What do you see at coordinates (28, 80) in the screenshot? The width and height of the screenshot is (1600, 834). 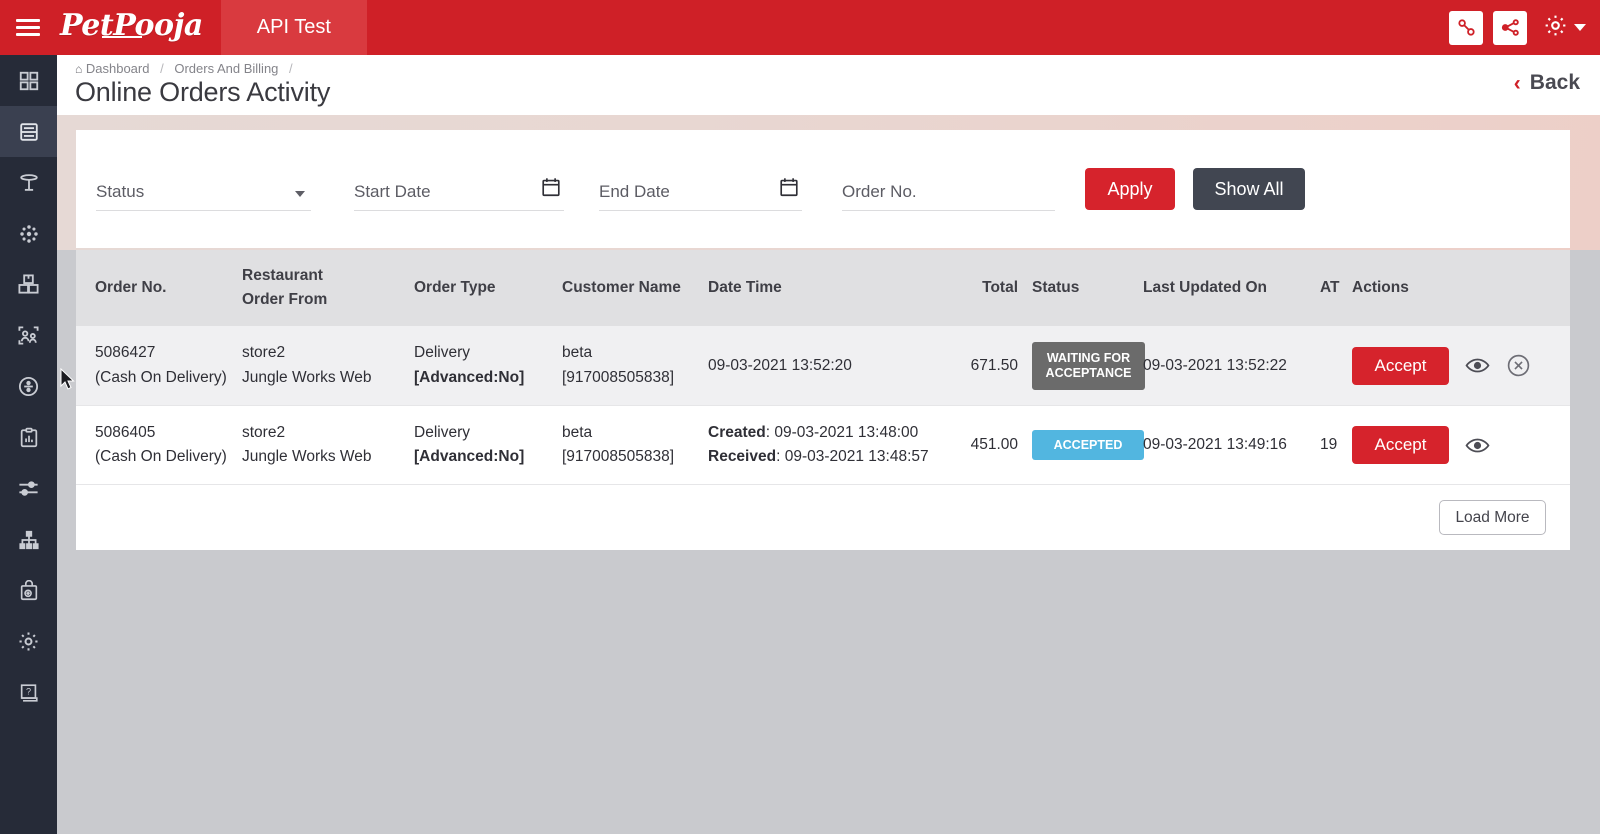 I see `sidebar-item-dashboard` at bounding box center [28, 80].